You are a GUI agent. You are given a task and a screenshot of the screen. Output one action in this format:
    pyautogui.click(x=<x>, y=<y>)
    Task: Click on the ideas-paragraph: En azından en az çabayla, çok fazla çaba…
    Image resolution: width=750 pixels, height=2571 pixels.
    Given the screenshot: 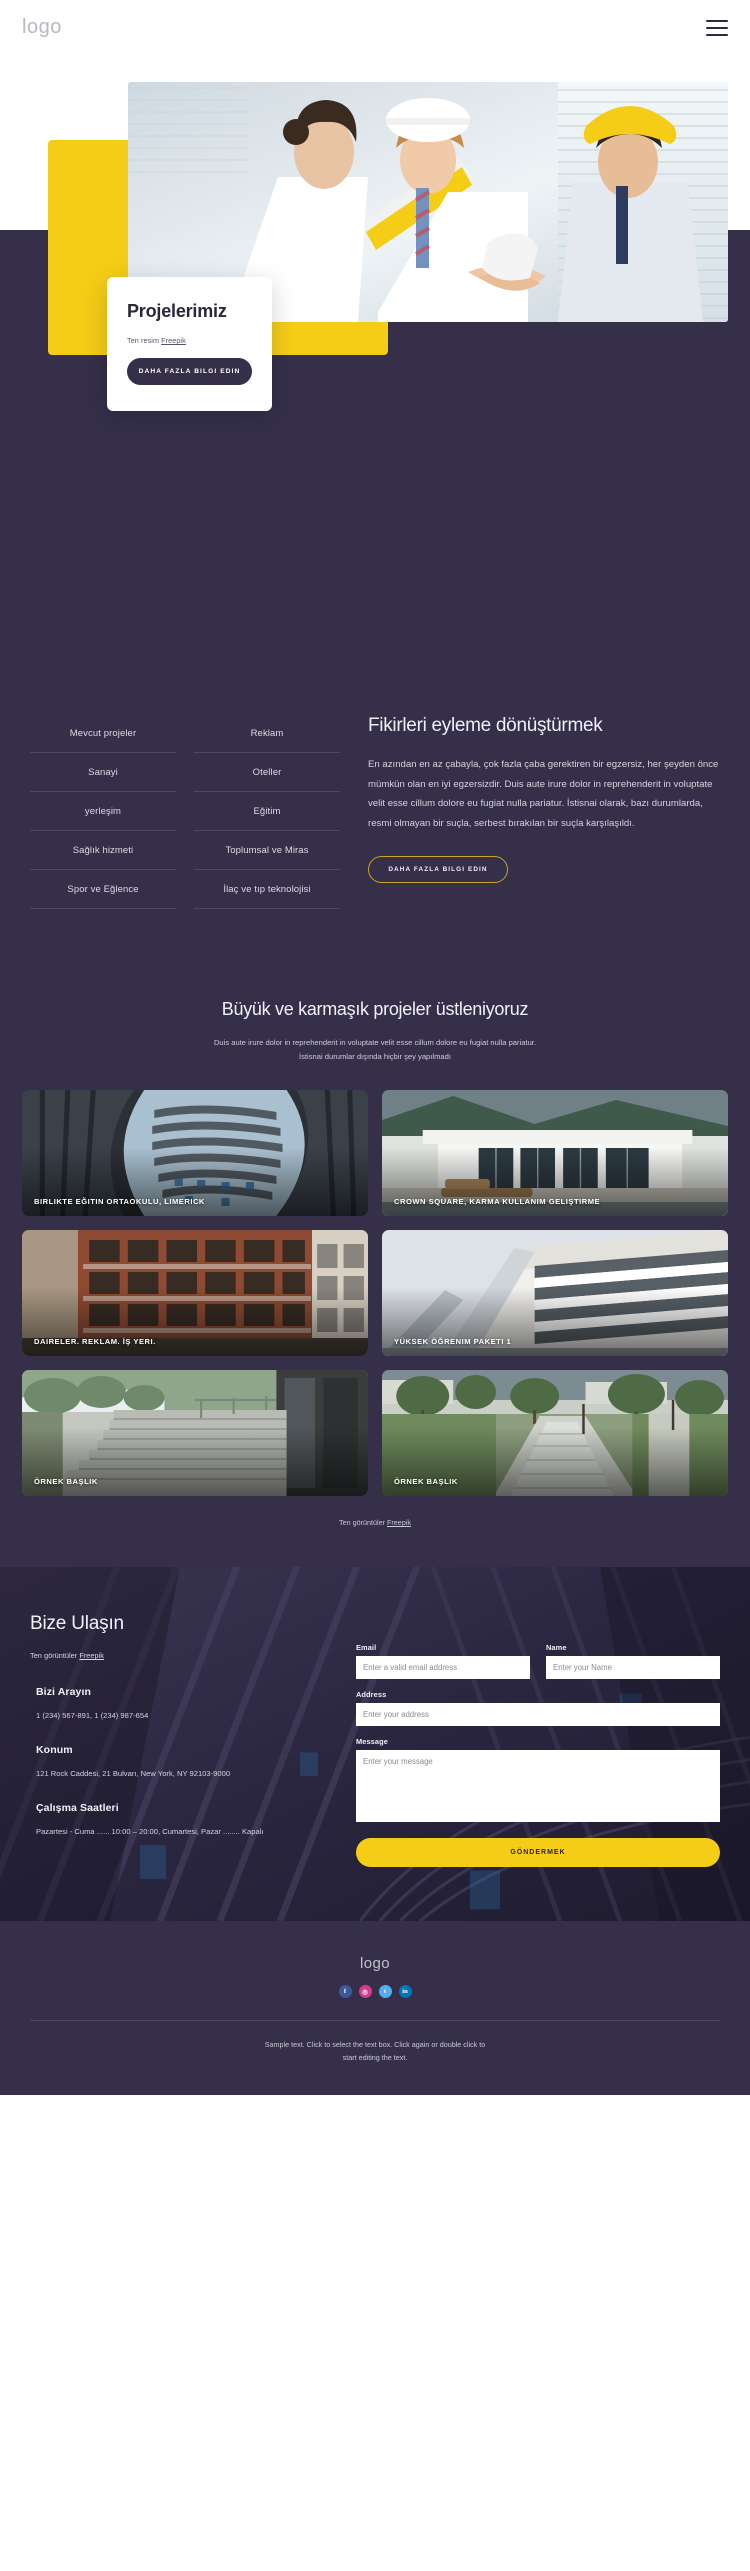 What is the action you would take?
    pyautogui.click(x=543, y=794)
    